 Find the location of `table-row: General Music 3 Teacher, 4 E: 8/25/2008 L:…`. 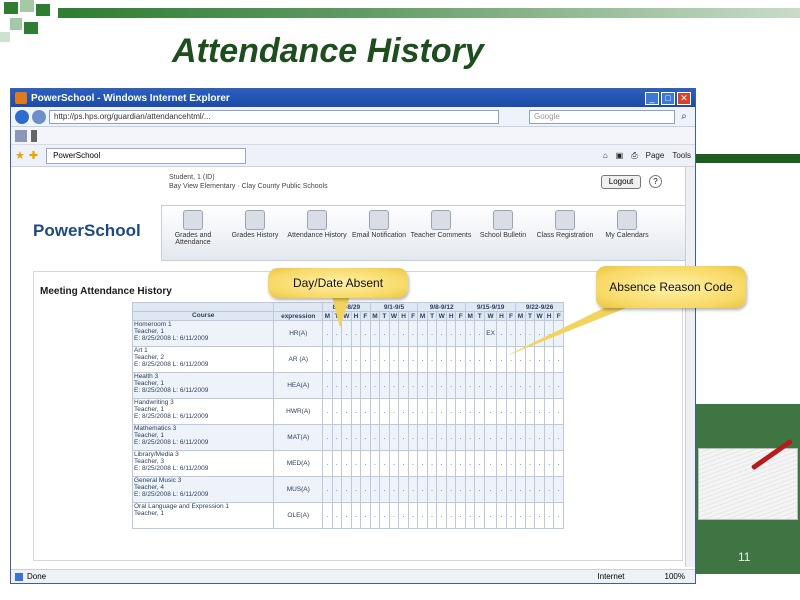

table-row: General Music 3 Teacher, 4 E: 8/25/2008 L:… is located at coordinates (347, 489).